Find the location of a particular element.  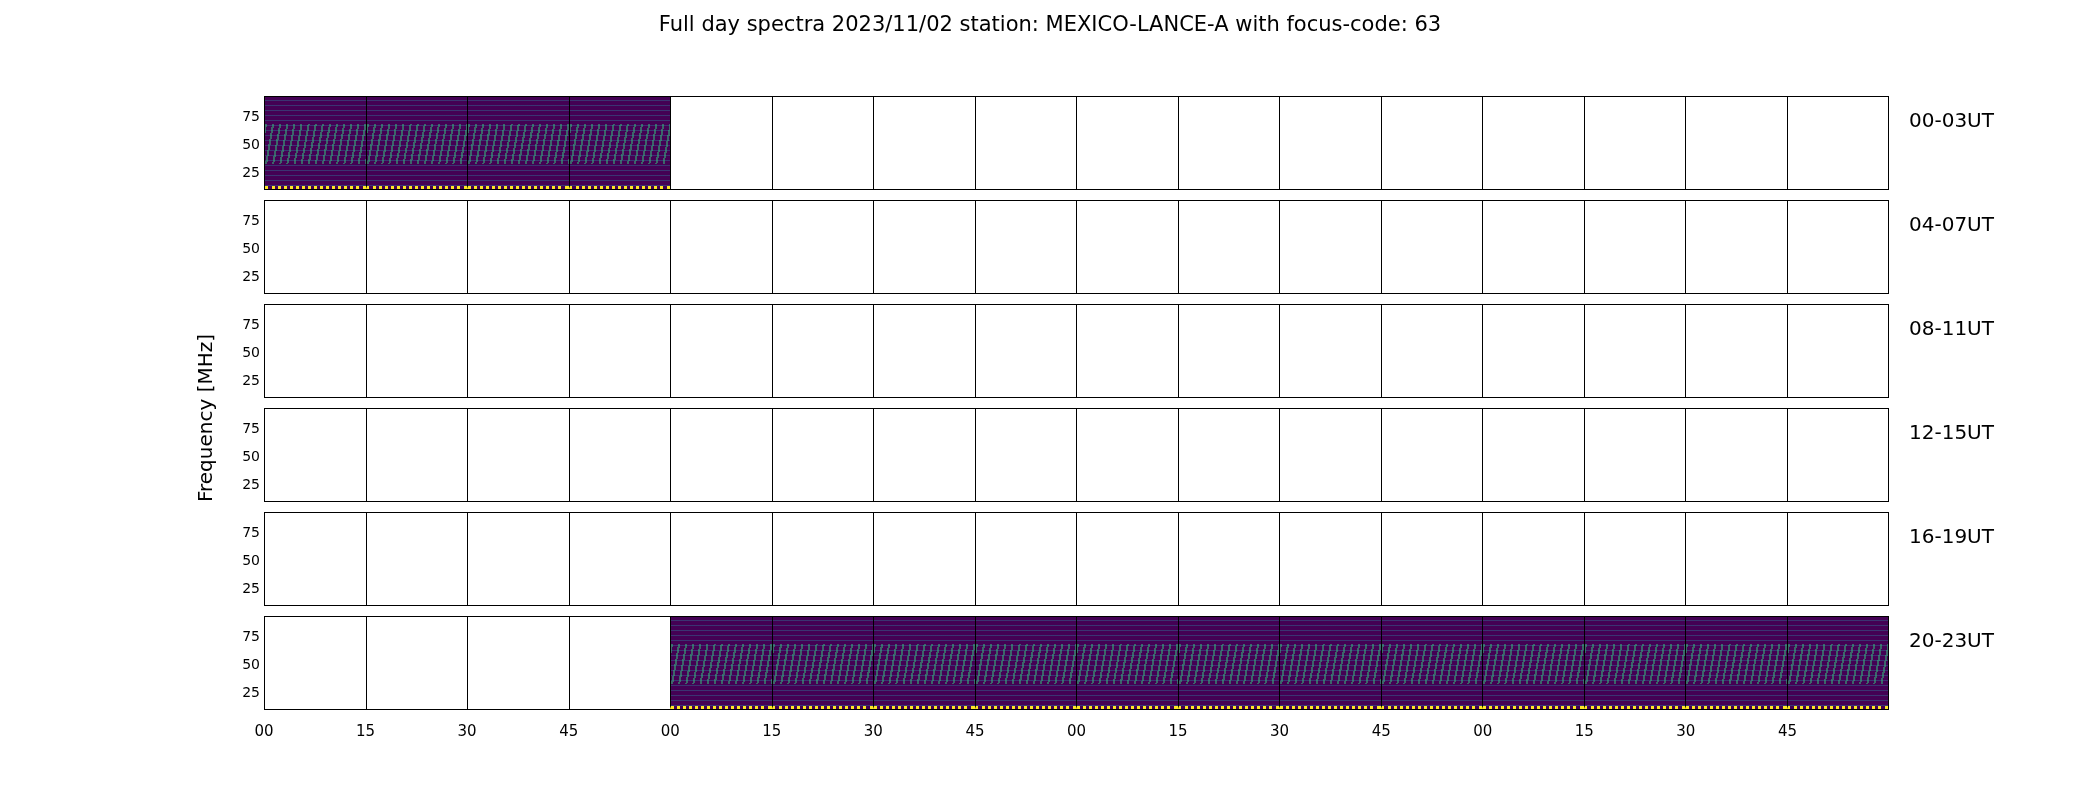

time-range-label: 04-07UT is located at coordinates (1951, 224).